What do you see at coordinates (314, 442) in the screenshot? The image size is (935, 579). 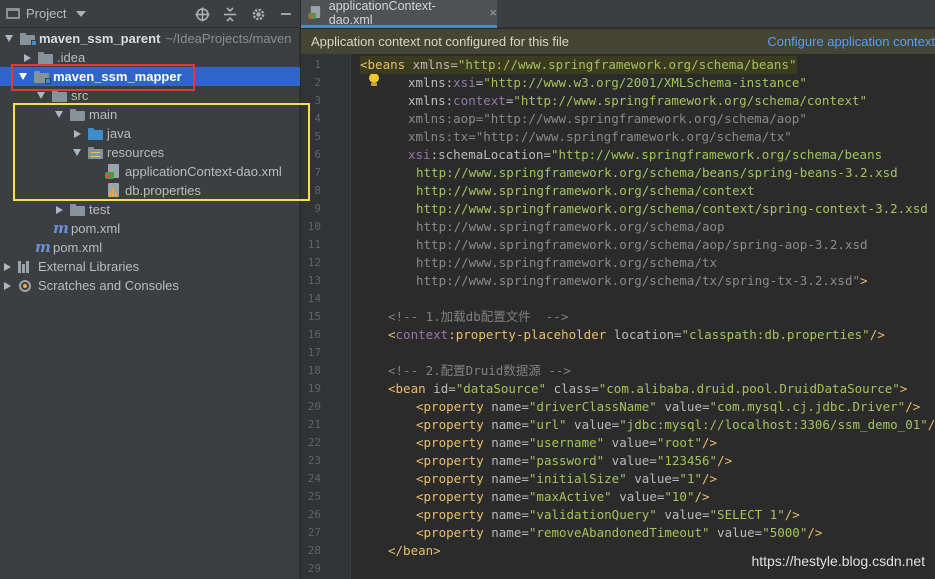 I see `line-number: 22` at bounding box center [314, 442].